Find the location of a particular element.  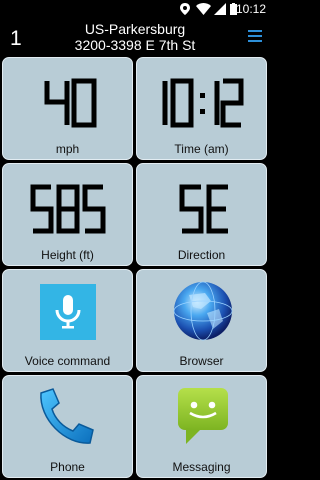

browser-label: Browser is located at coordinates (201, 361).